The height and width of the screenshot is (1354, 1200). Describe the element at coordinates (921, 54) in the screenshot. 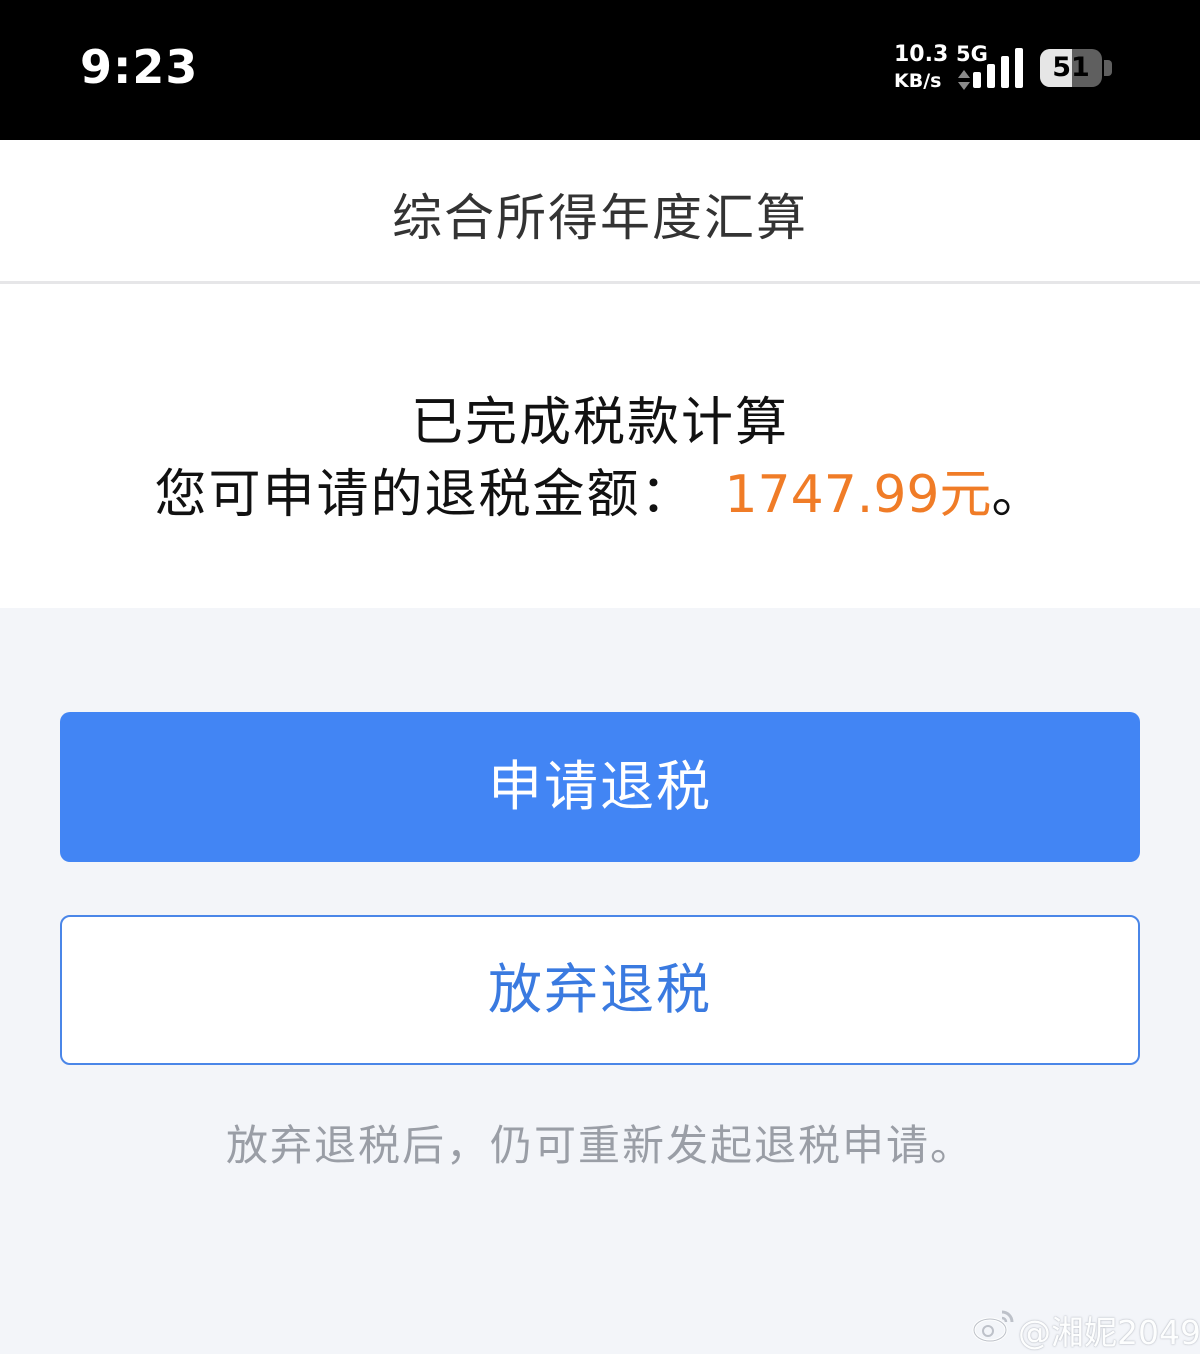

I see `network-speed-value: 10.3` at that location.